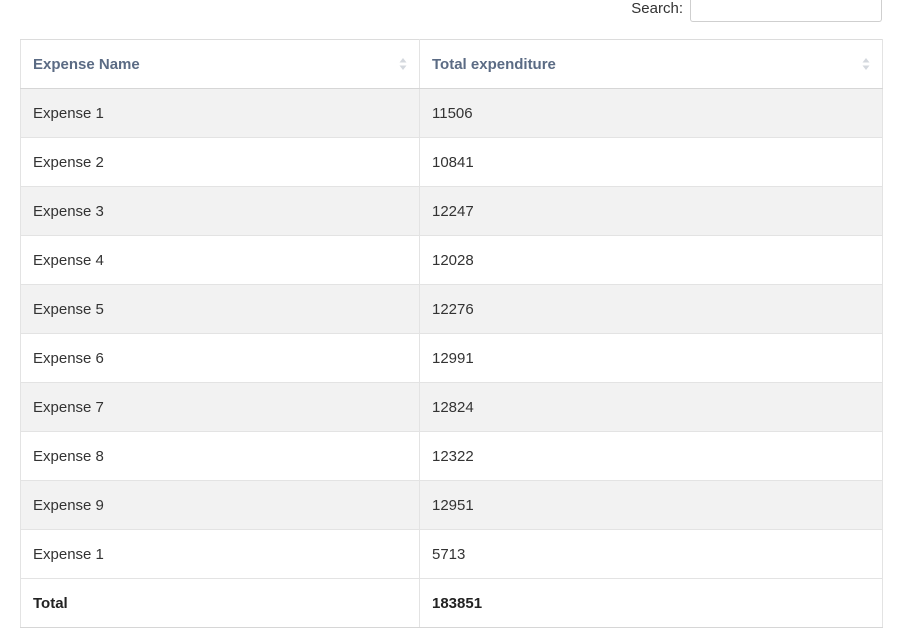  I want to click on header-row: Expense Name Total expenditure, so click(451, 64).